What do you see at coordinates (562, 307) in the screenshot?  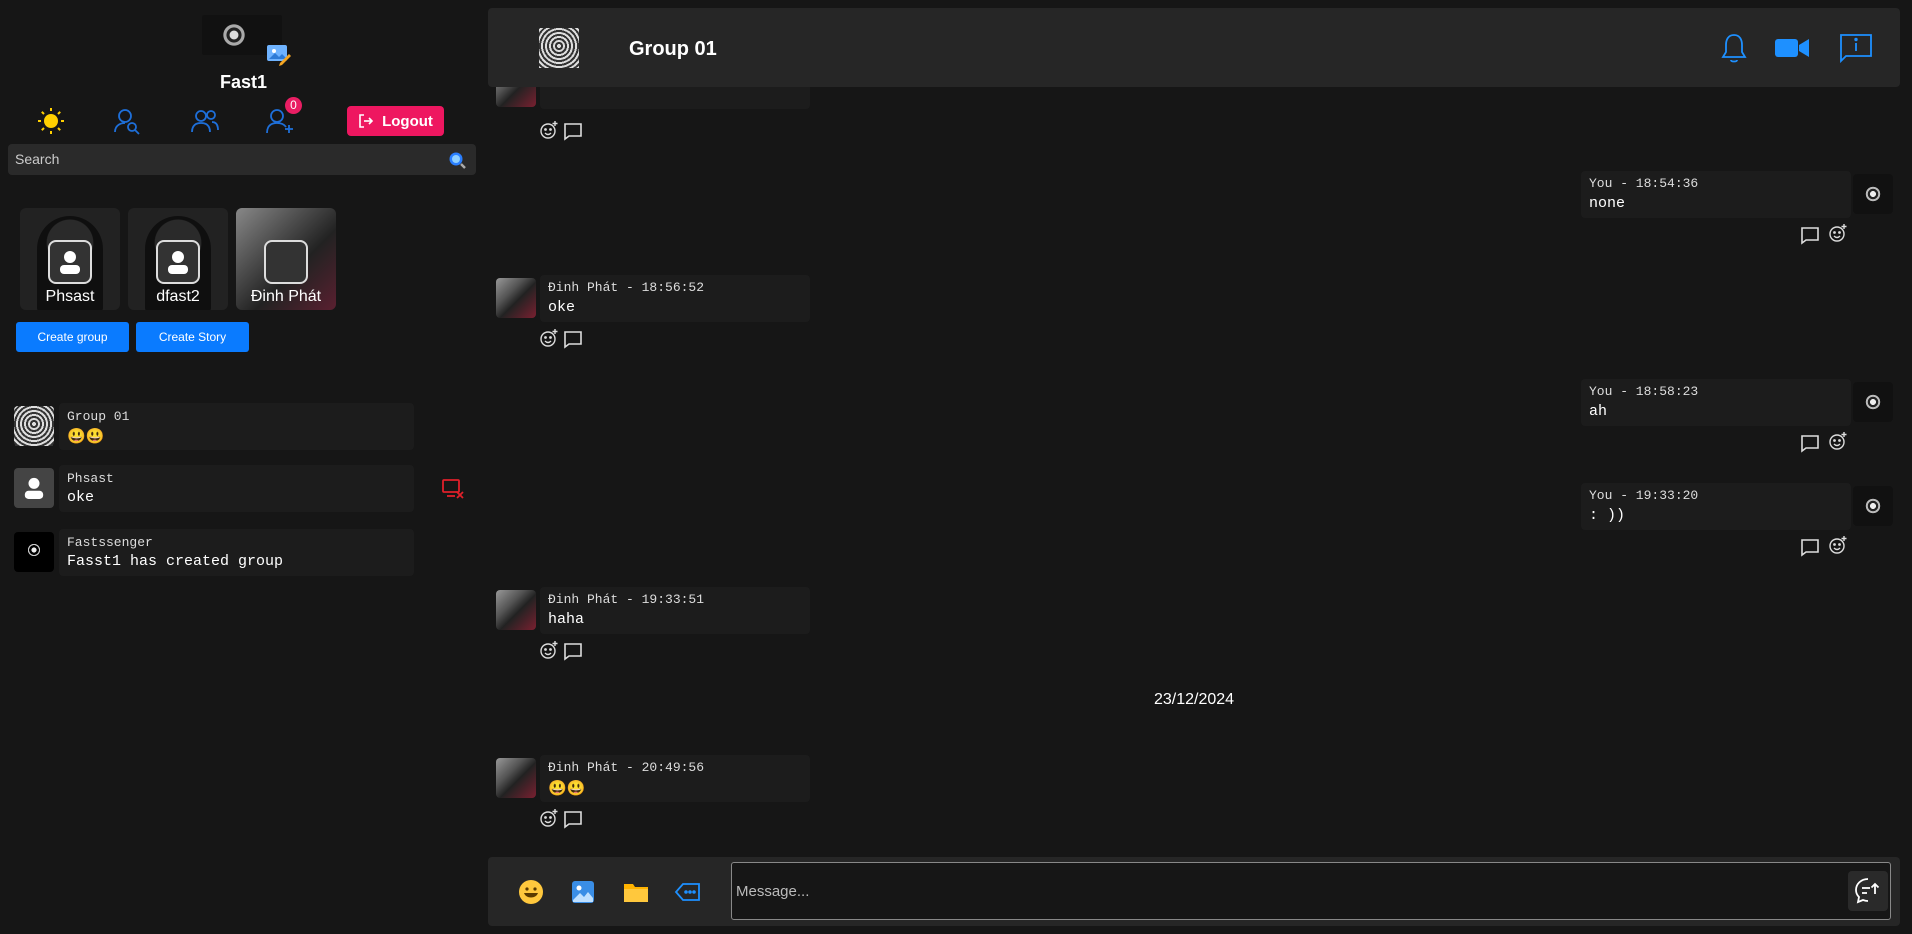 I see `message-text: oke` at bounding box center [562, 307].